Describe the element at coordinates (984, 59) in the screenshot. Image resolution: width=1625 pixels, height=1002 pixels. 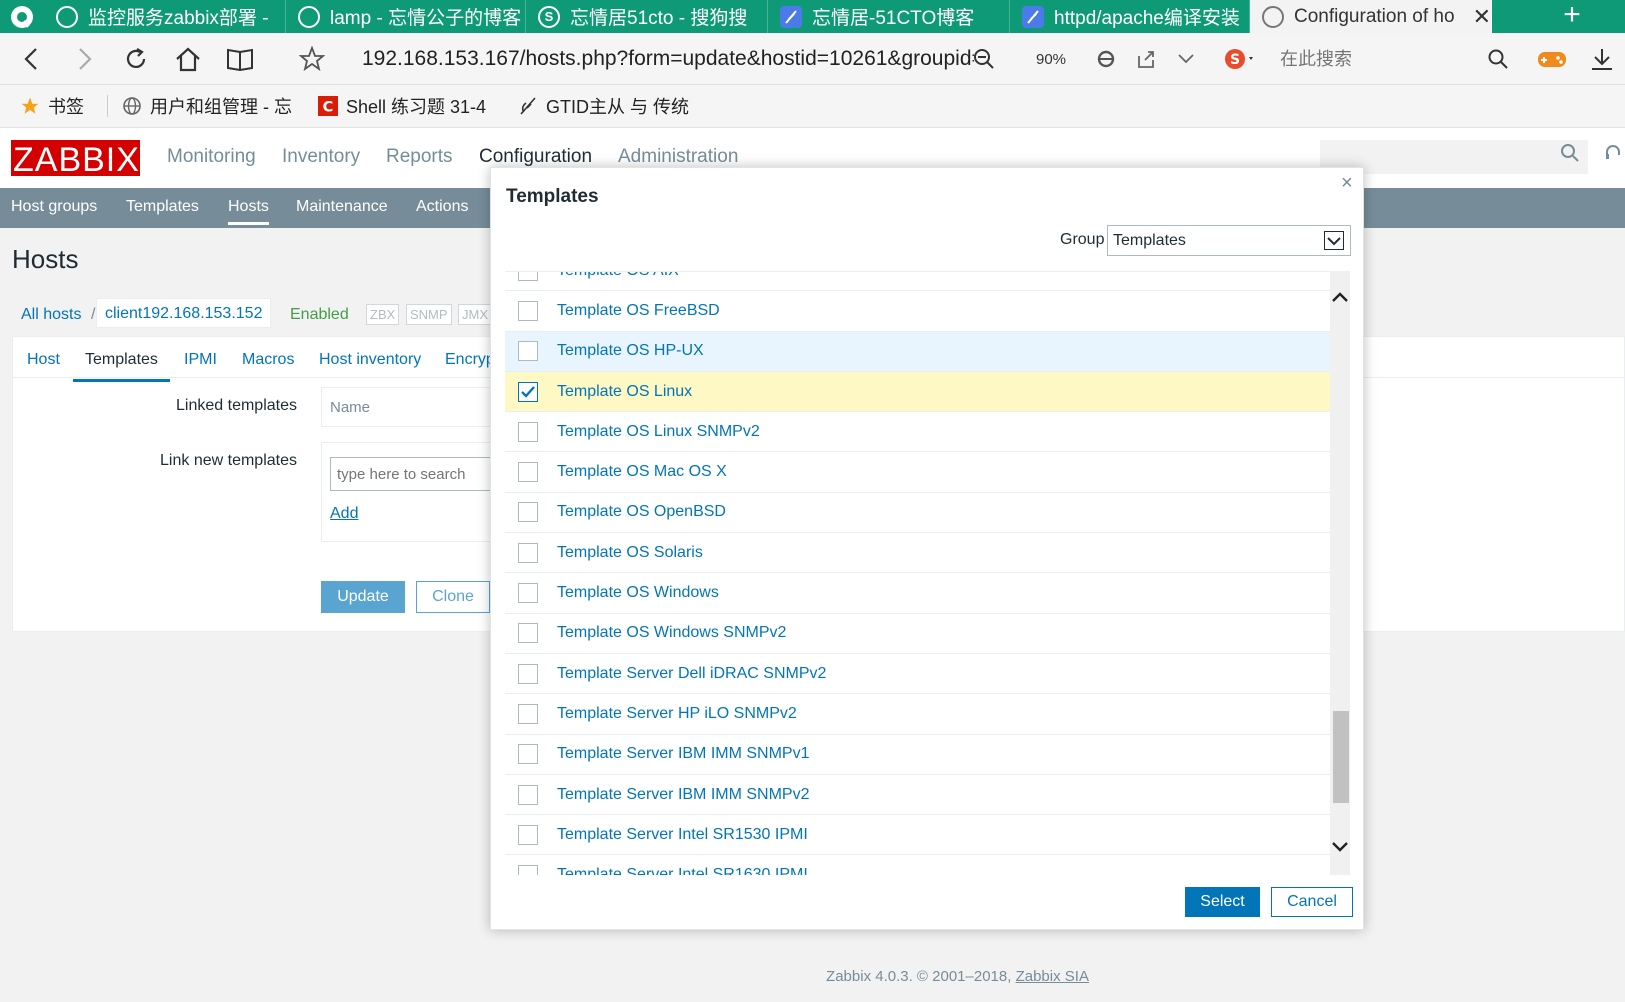
I see `zoom-icon` at that location.